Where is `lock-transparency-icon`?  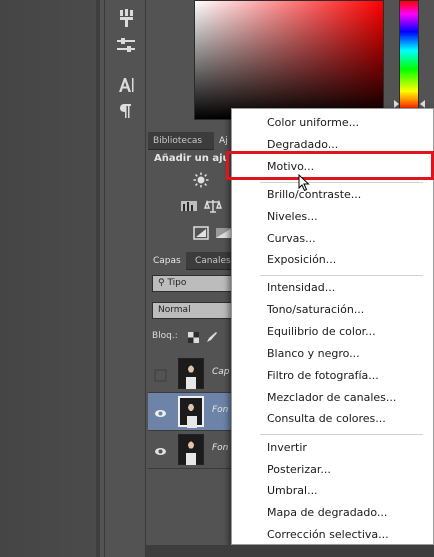
lock-transparency-icon is located at coordinates (193, 339).